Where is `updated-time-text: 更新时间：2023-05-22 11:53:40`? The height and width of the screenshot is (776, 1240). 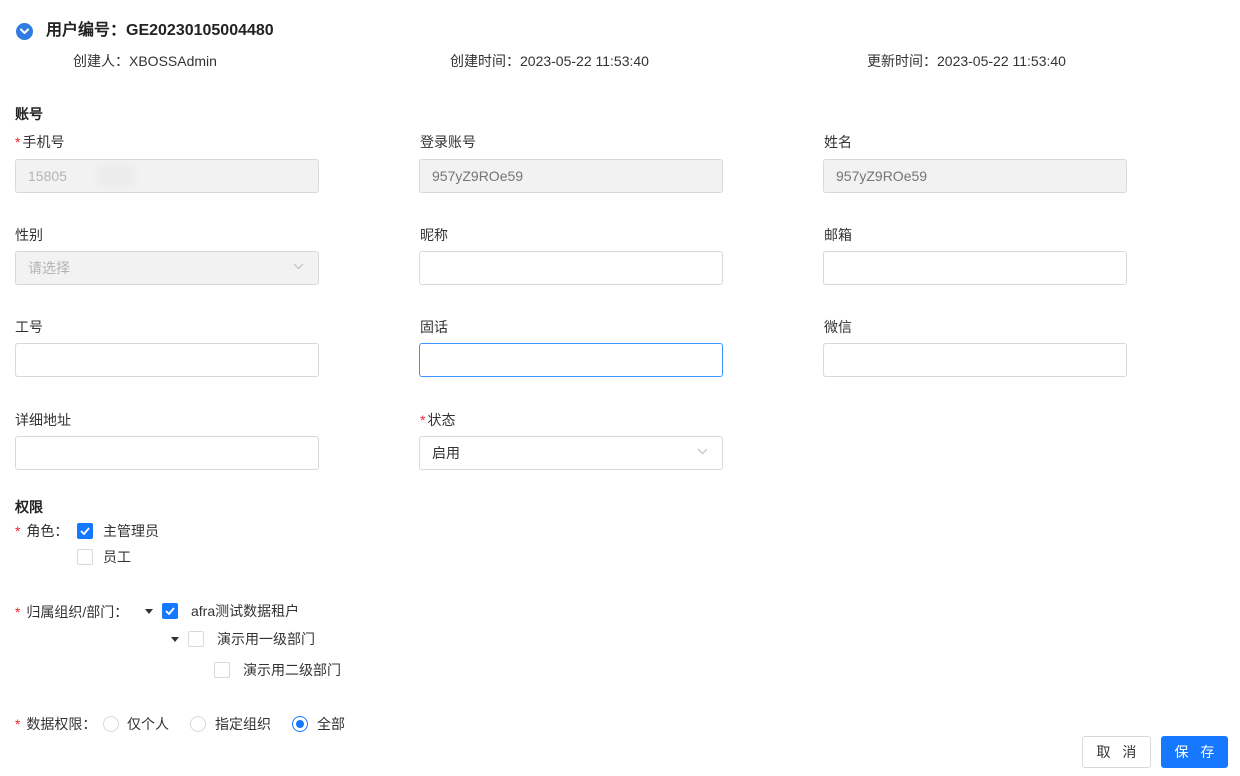 updated-time-text: 更新时间：2023-05-22 11:53:40 is located at coordinates (966, 61).